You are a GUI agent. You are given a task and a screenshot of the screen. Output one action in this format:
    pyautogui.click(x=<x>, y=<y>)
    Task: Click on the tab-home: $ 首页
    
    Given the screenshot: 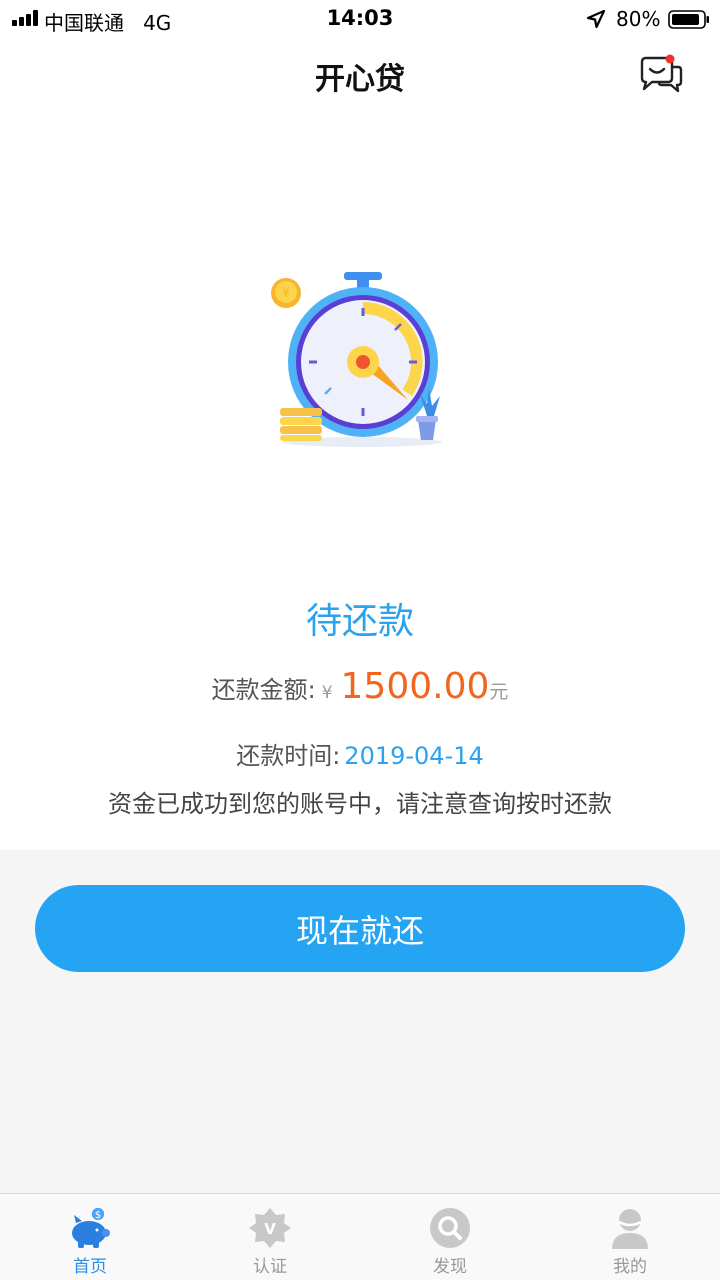 What is the action you would take?
    pyautogui.click(x=90, y=1237)
    